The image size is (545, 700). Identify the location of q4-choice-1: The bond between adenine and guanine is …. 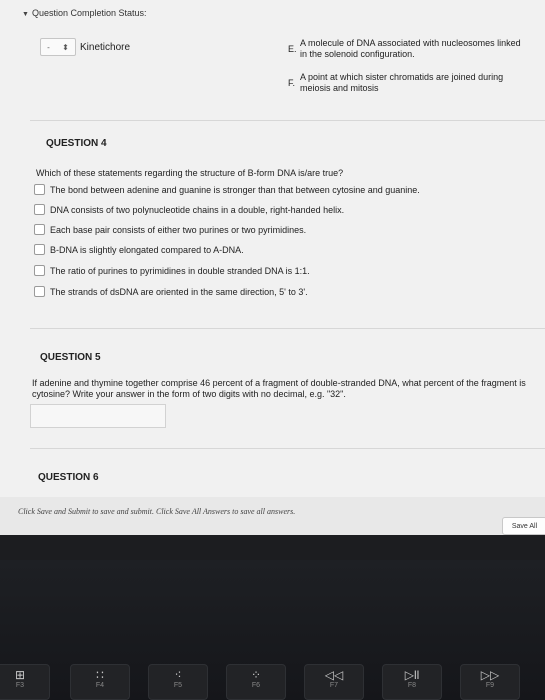
(227, 189).